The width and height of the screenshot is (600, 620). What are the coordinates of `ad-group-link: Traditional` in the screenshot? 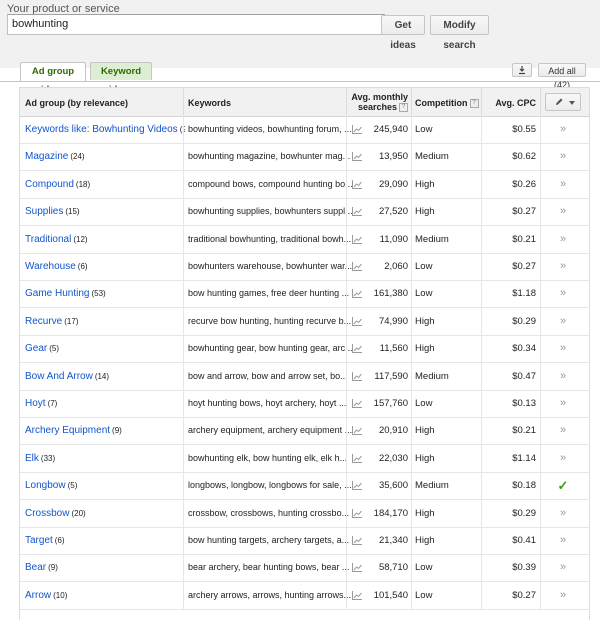 It's located at (48, 239).